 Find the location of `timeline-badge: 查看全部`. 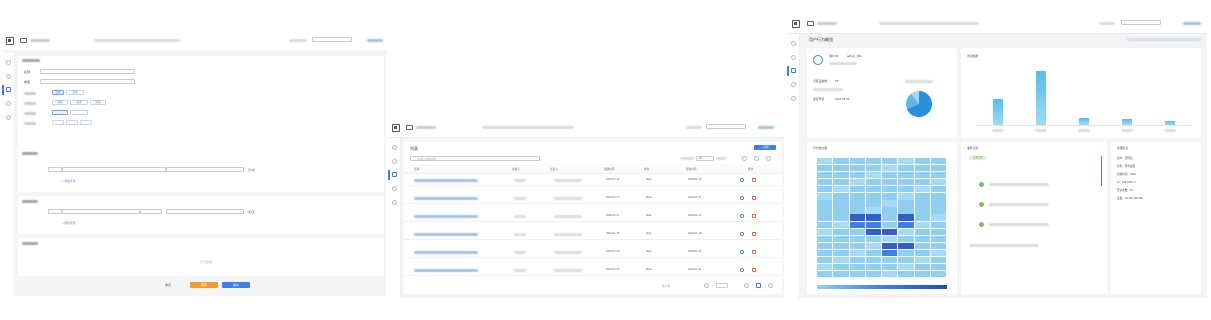

timeline-badge: 查看全部 is located at coordinates (978, 158).